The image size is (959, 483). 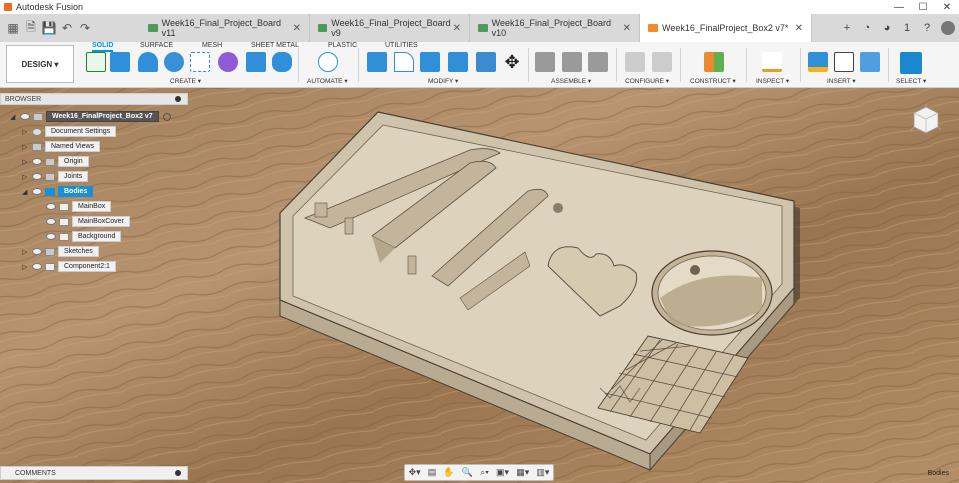 What do you see at coordinates (911, 81) in the screenshot?
I see `select-group-label: SELECT ▾` at bounding box center [911, 81].